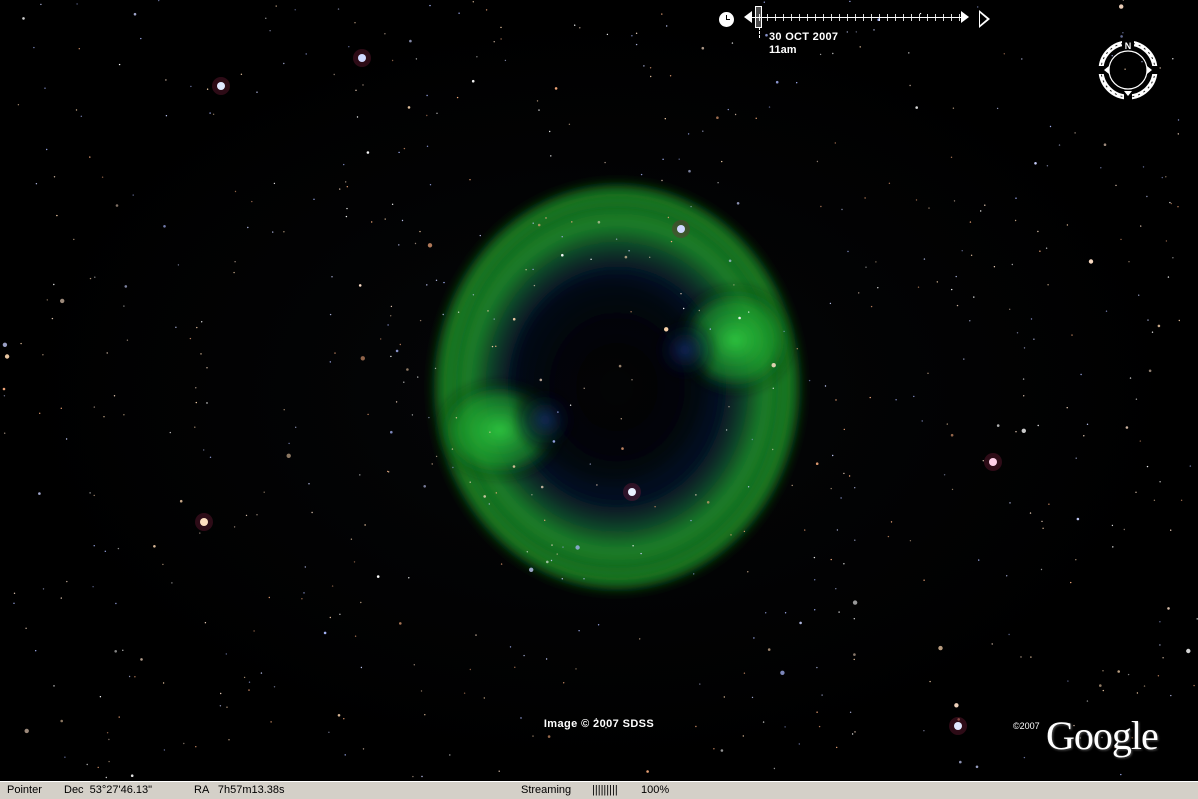 Image resolution: width=1198 pixels, height=799 pixels. What do you see at coordinates (804, 37) in the screenshot?
I see `slider-date: 30 OCT 2007` at bounding box center [804, 37].